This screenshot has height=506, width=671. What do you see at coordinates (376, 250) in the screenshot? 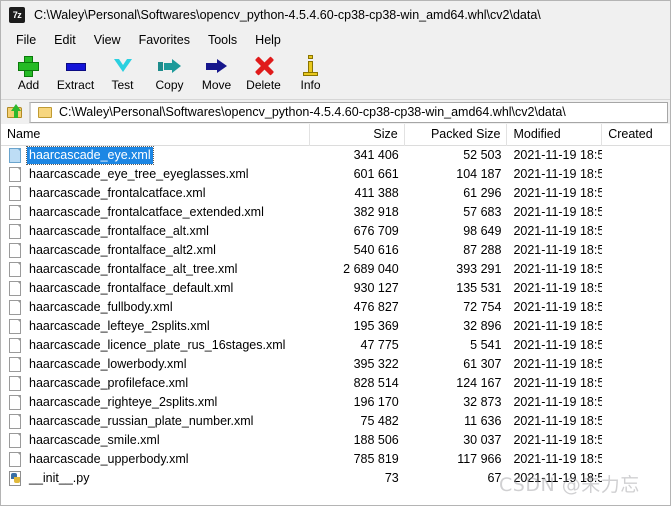
I see `file-size-cell: 540 616` at bounding box center [376, 250].